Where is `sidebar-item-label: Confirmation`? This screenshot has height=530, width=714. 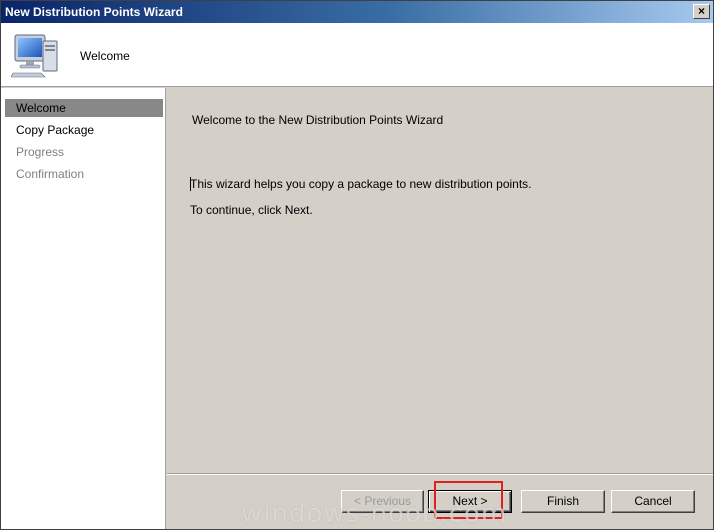 sidebar-item-label: Confirmation is located at coordinates (50, 174).